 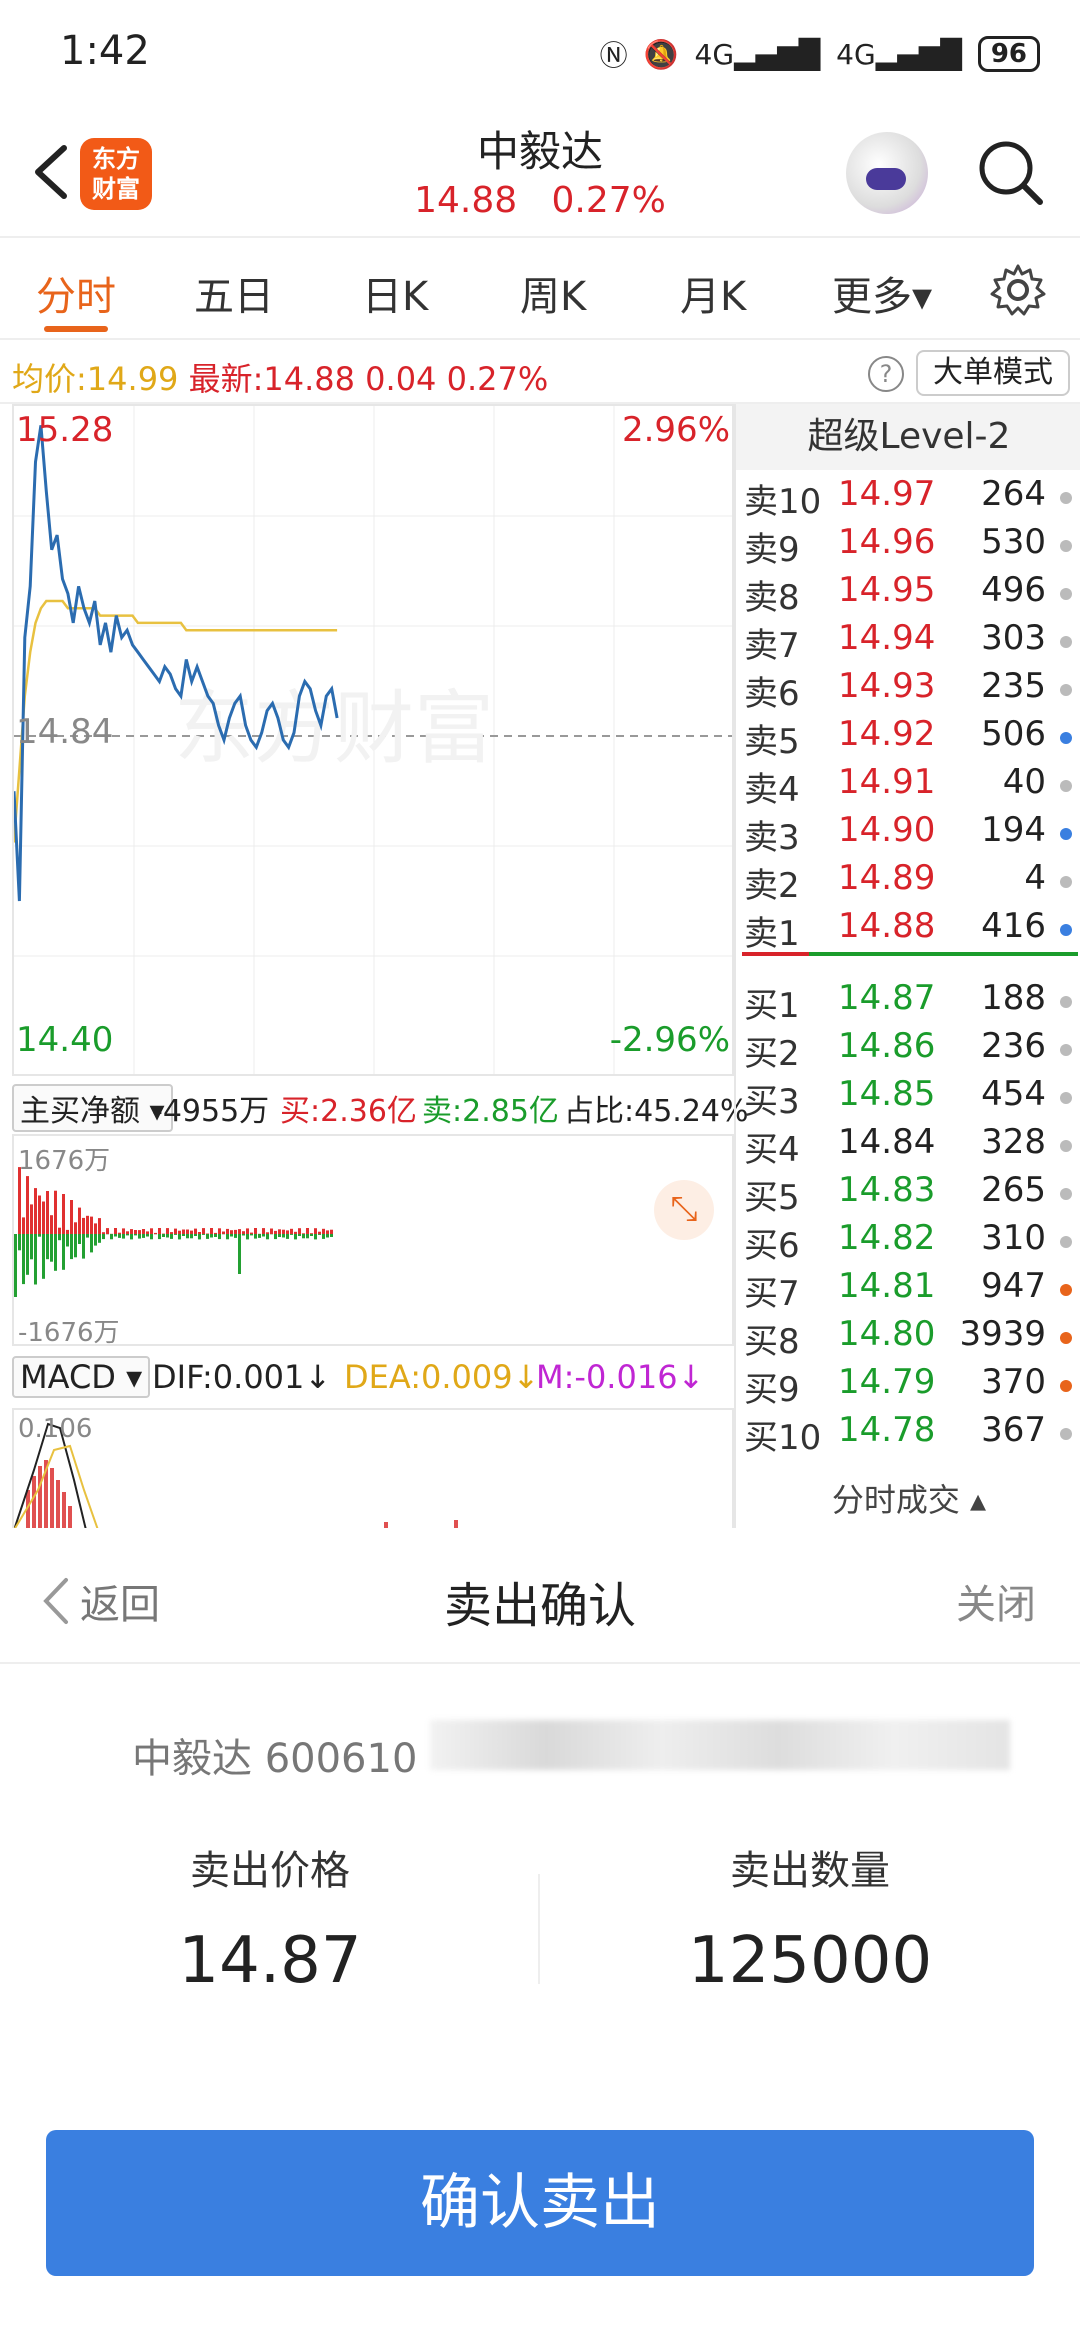 What do you see at coordinates (64, 1161) in the screenshot?
I see `flow-max-label: 1676万` at bounding box center [64, 1161].